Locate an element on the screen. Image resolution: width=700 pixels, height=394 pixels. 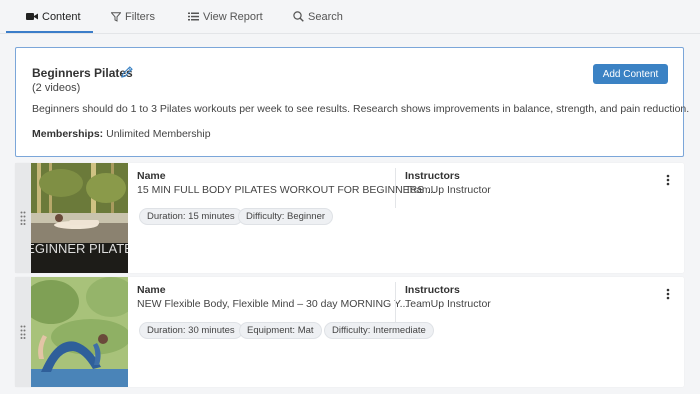
tab-bar: Content Filters View Report Search is located at coordinates (350, 16).